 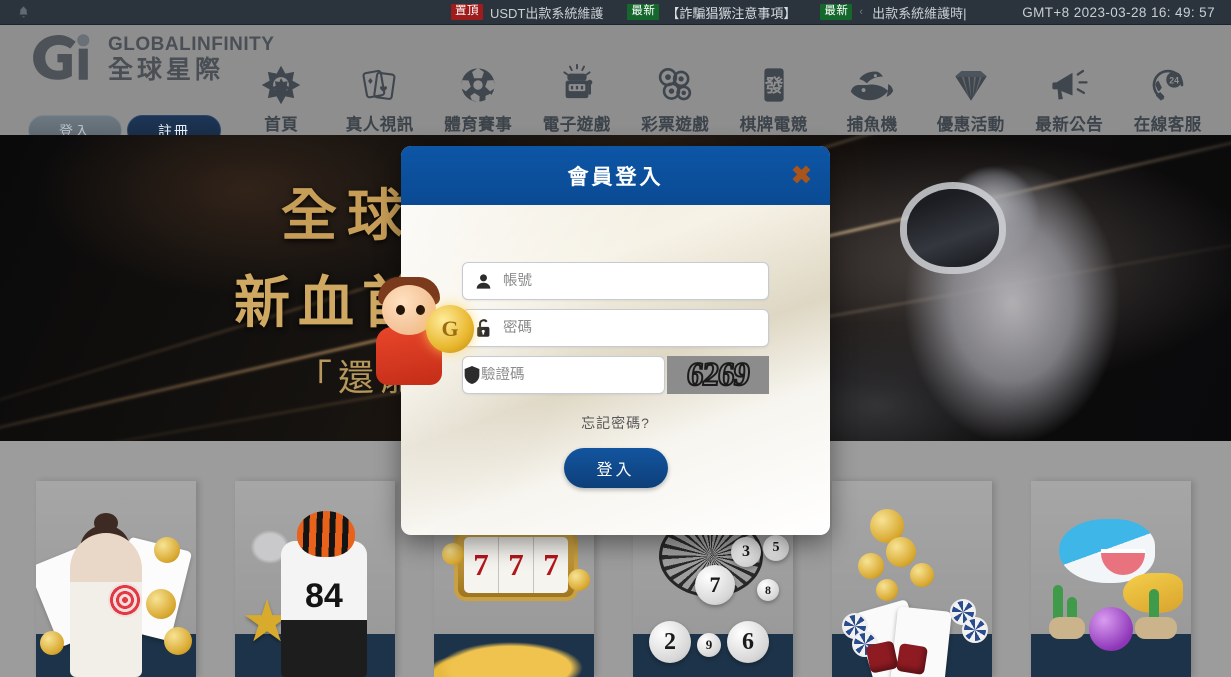 I want to click on poker-chip-art, so click(x=975, y=630).